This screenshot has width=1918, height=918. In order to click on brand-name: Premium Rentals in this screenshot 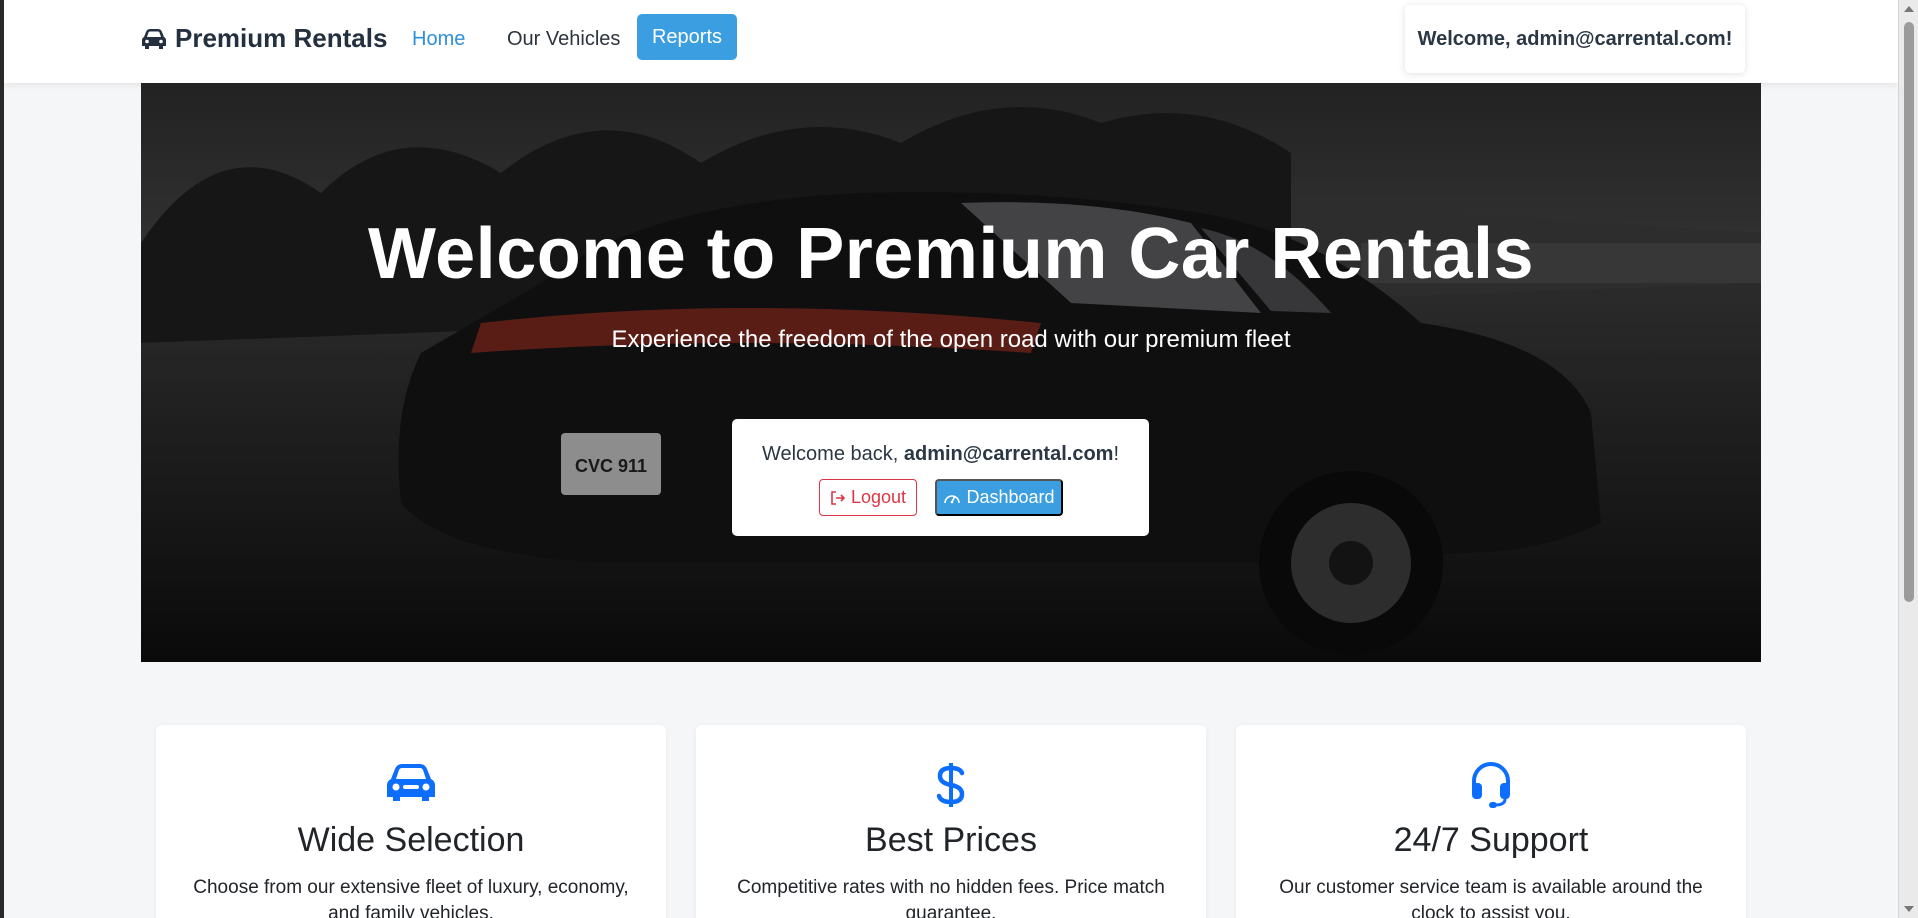, I will do `click(281, 38)`.